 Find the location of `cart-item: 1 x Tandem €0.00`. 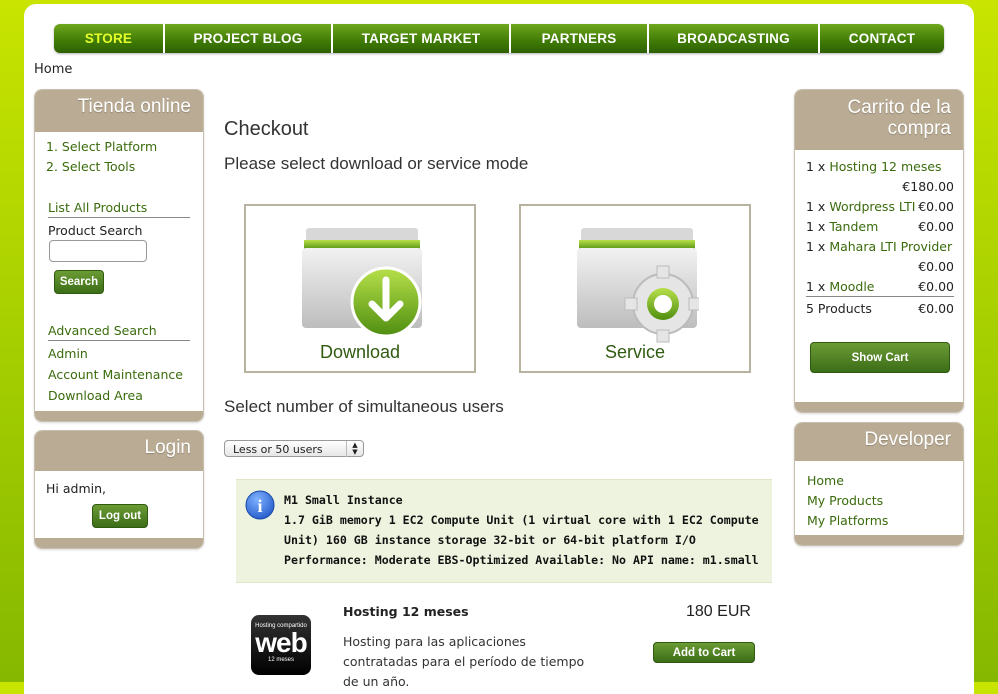

cart-item: 1 x Tandem €0.00 is located at coordinates (880, 226).